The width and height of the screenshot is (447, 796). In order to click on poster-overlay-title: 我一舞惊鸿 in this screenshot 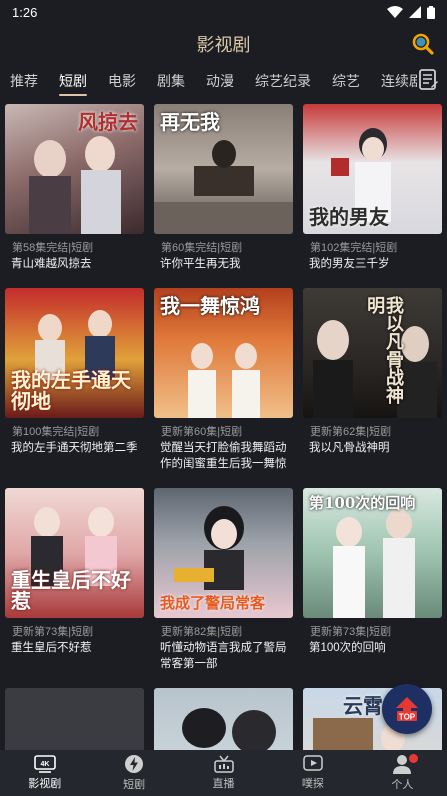, I will do `click(210, 306)`.